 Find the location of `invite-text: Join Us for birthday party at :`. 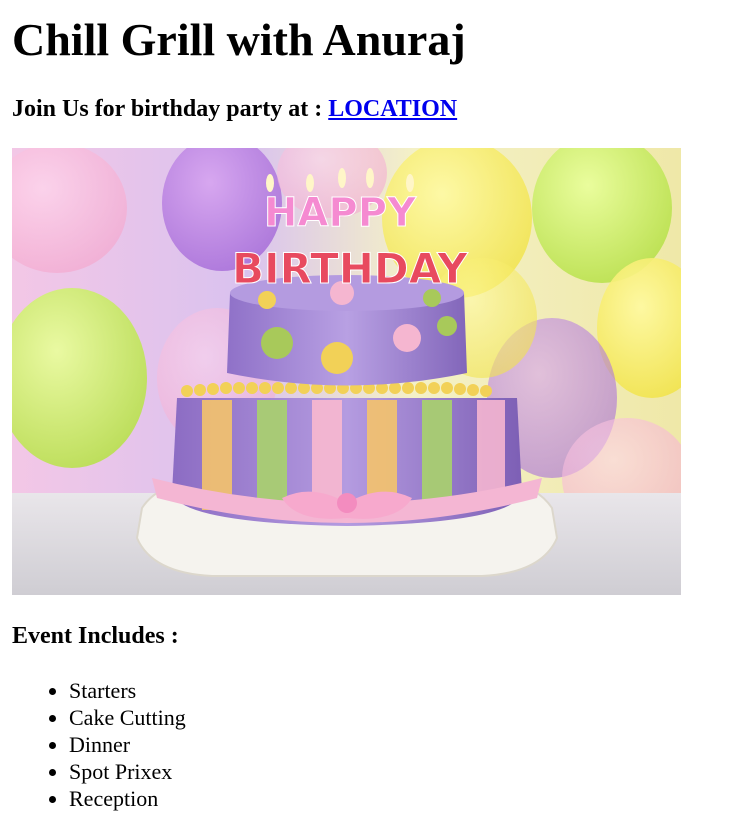

invite-text: Join Us for birthday party at : is located at coordinates (170, 109).